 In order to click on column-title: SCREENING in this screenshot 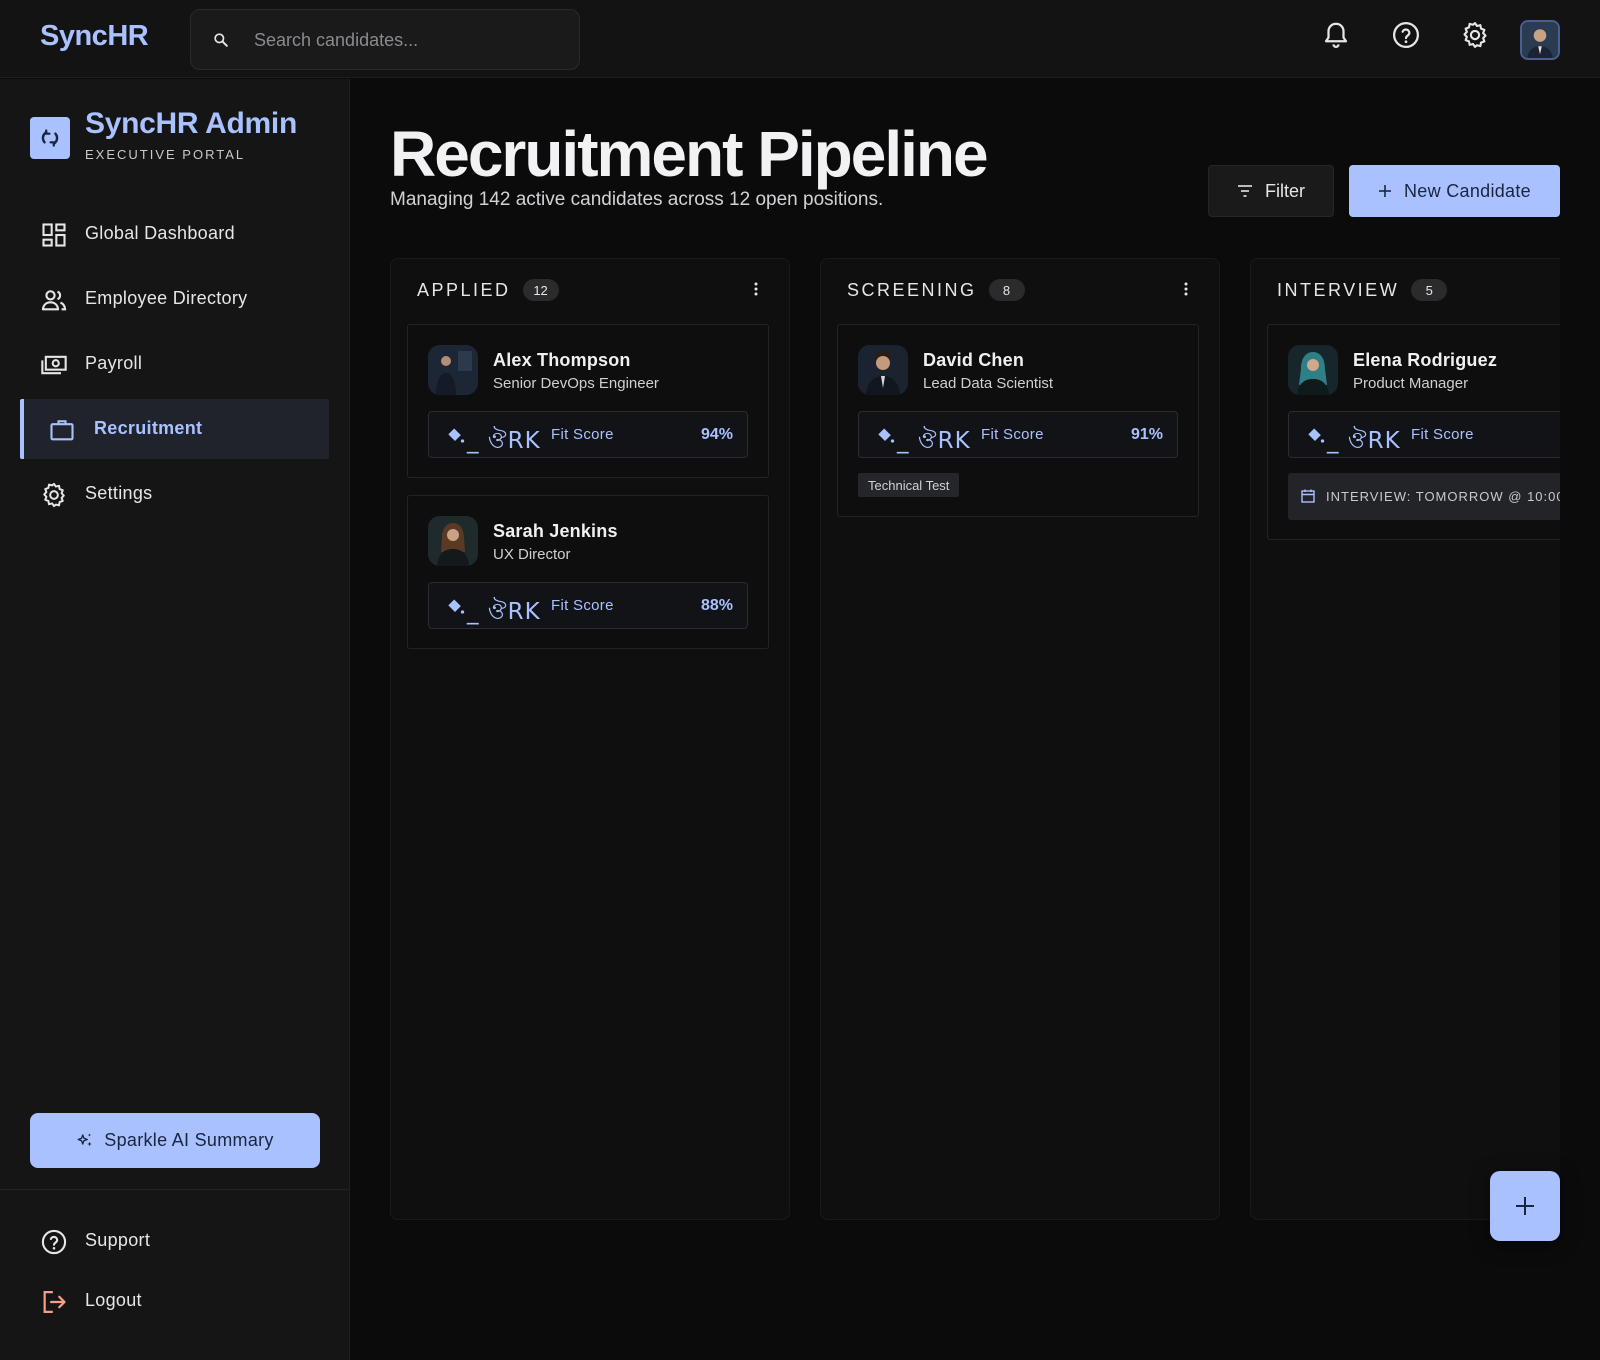, I will do `click(912, 289)`.